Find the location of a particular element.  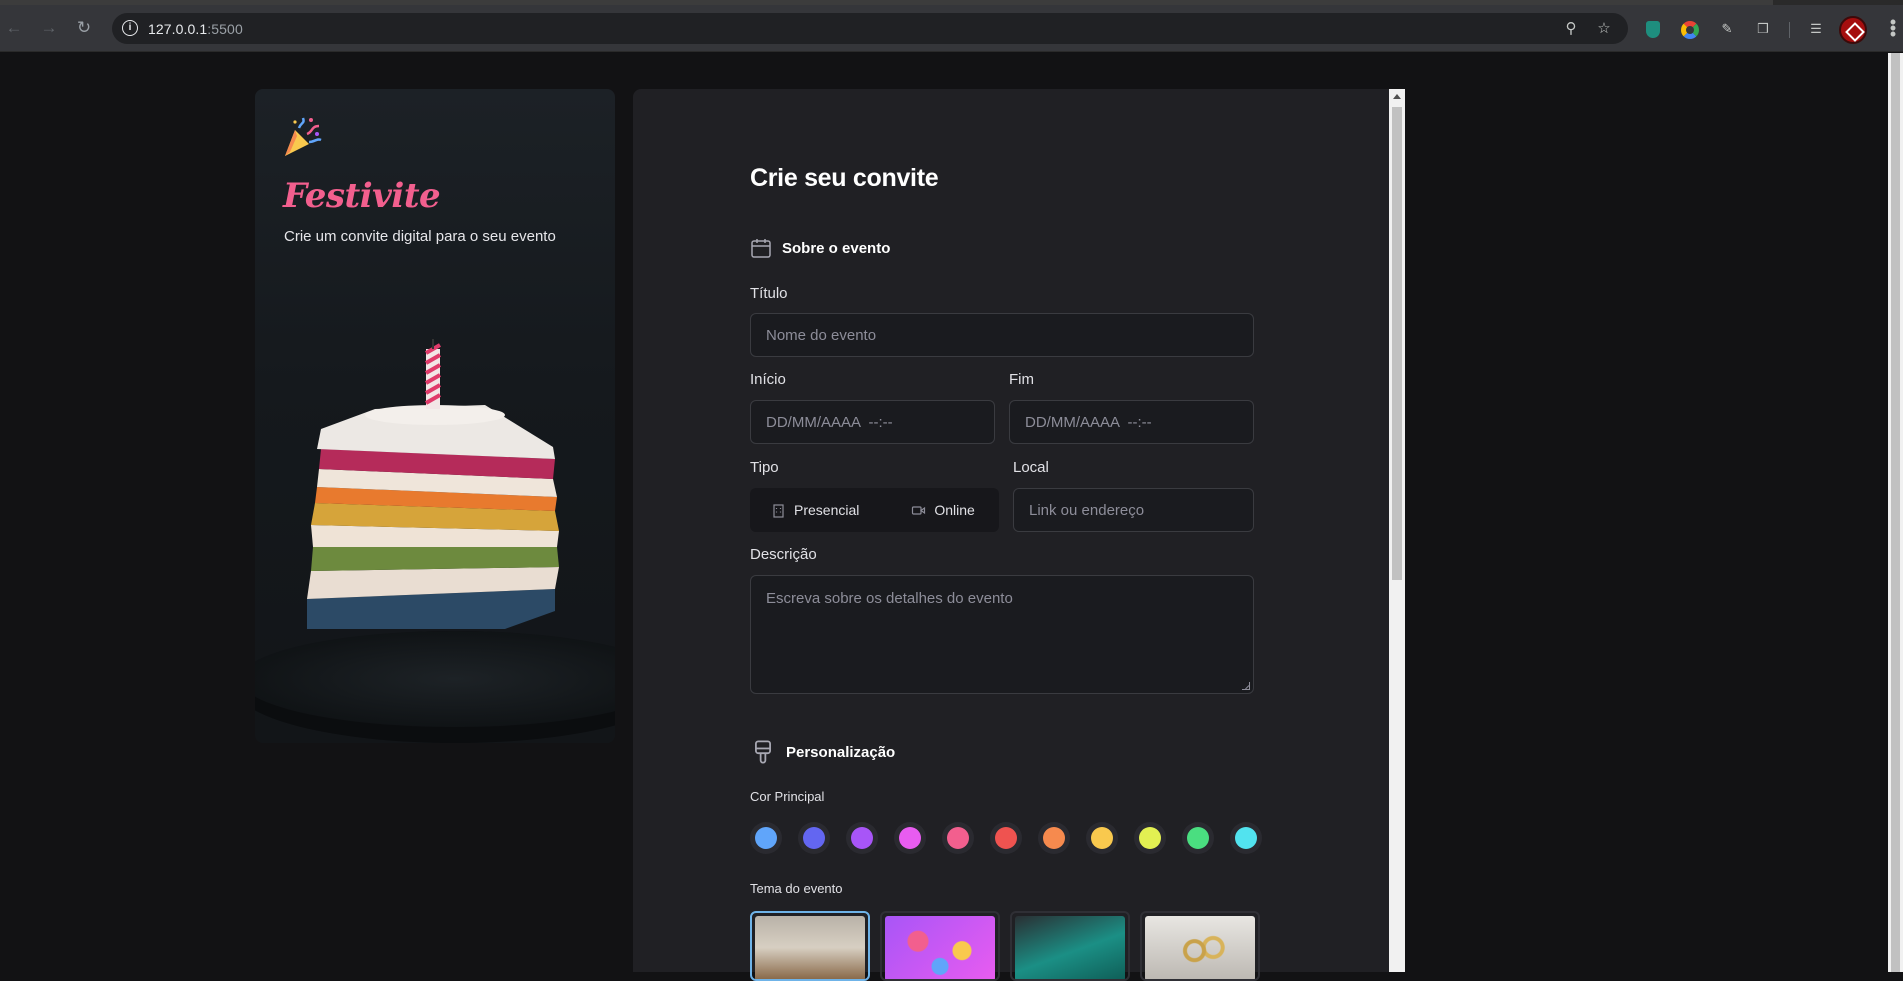

end-field is located at coordinates (1131, 422).